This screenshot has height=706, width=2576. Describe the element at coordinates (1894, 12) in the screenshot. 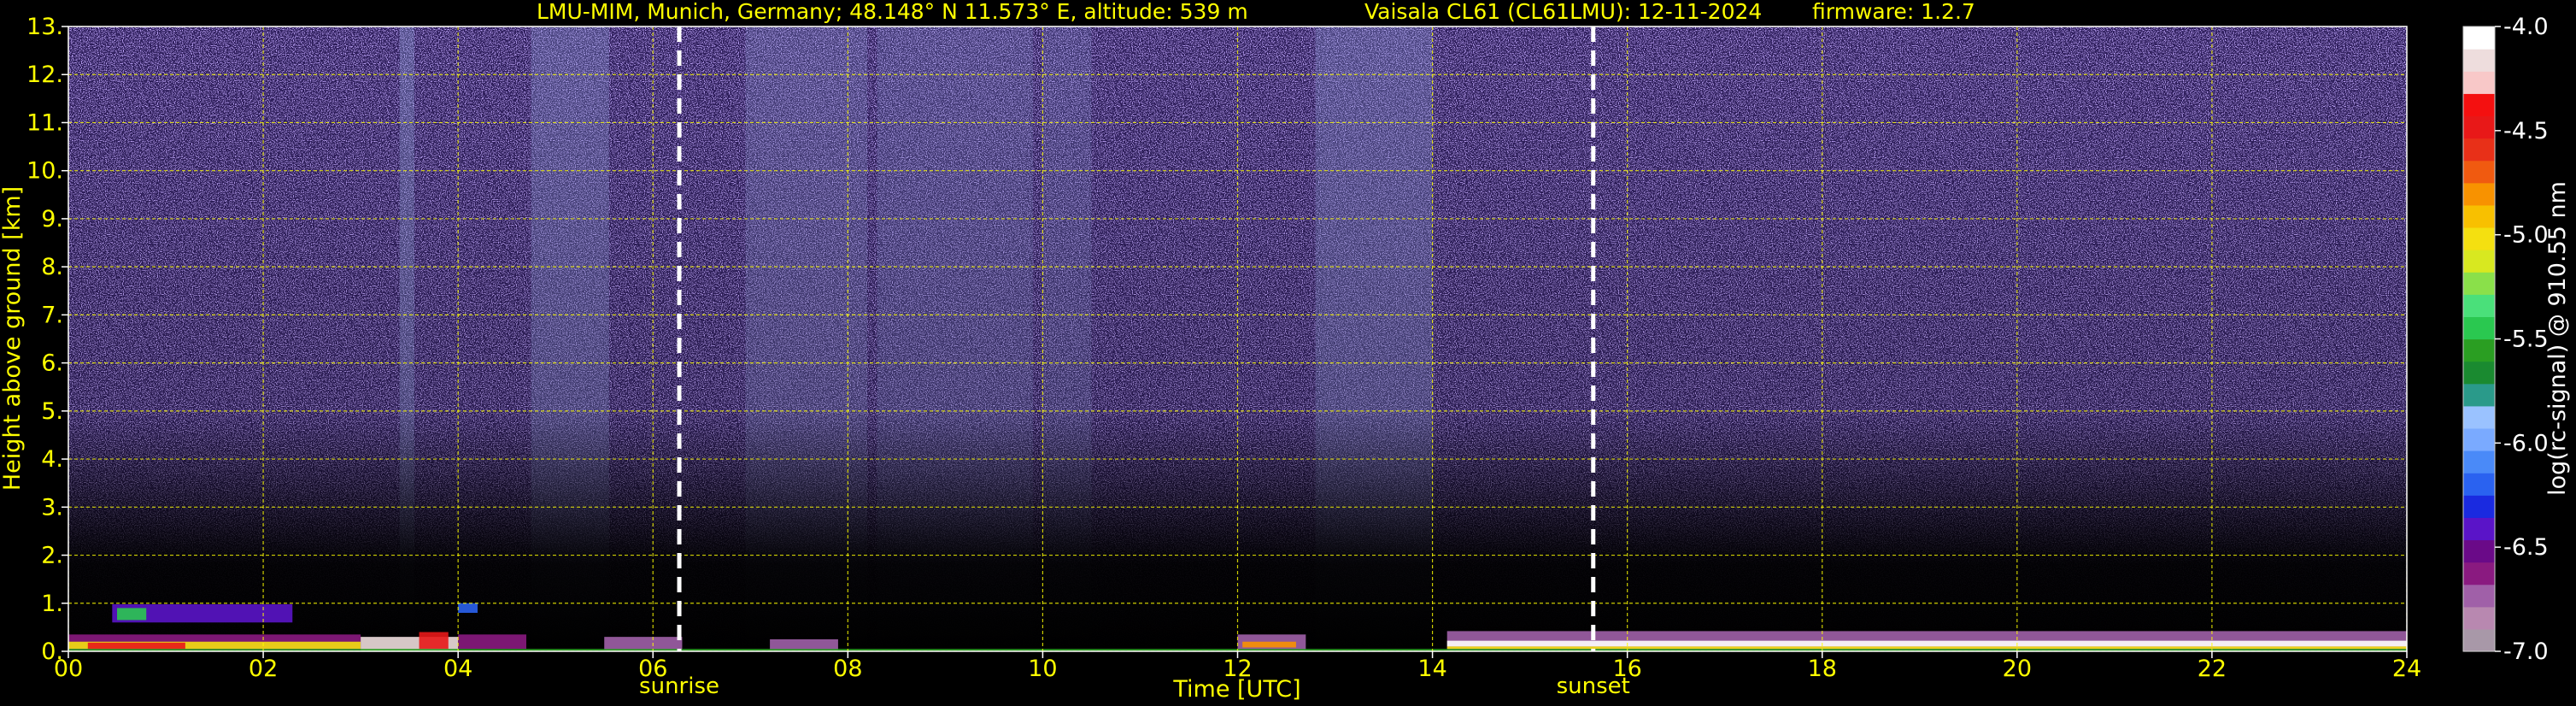

I see `chart-title-firmware: firmware: 1.2.7` at that location.